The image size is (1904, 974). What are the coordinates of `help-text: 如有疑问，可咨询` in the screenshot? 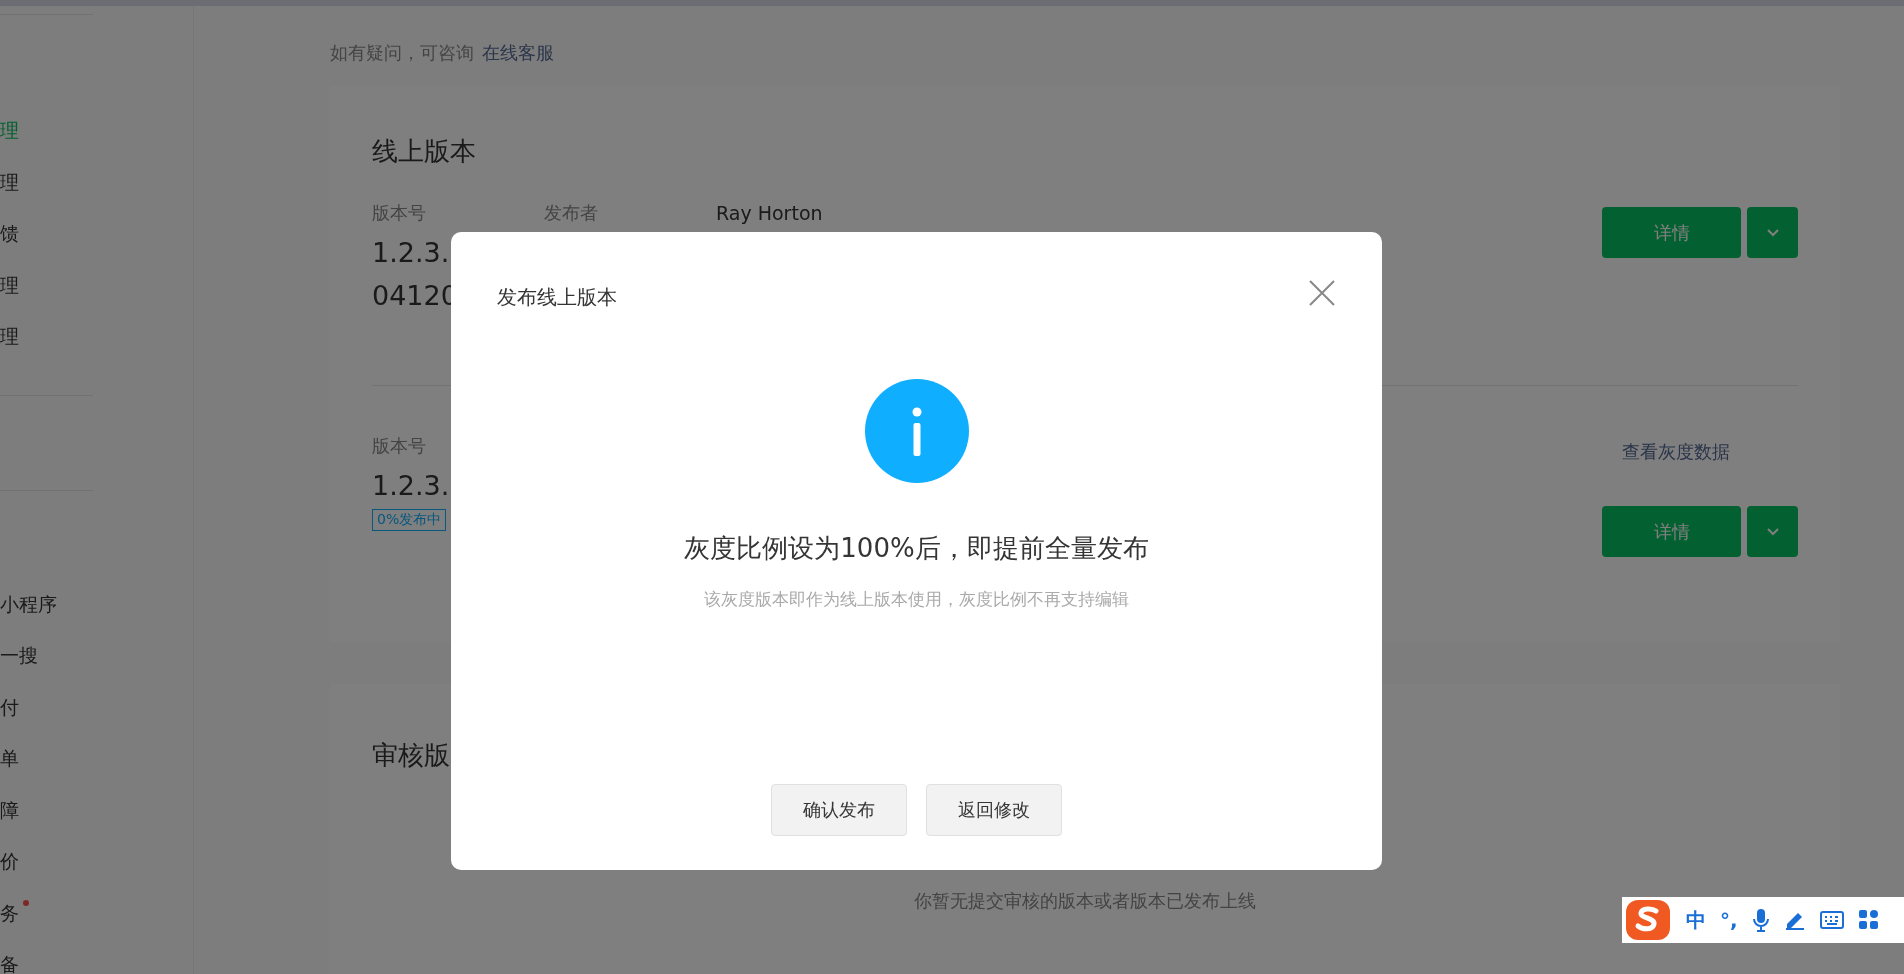 It's located at (402, 53).